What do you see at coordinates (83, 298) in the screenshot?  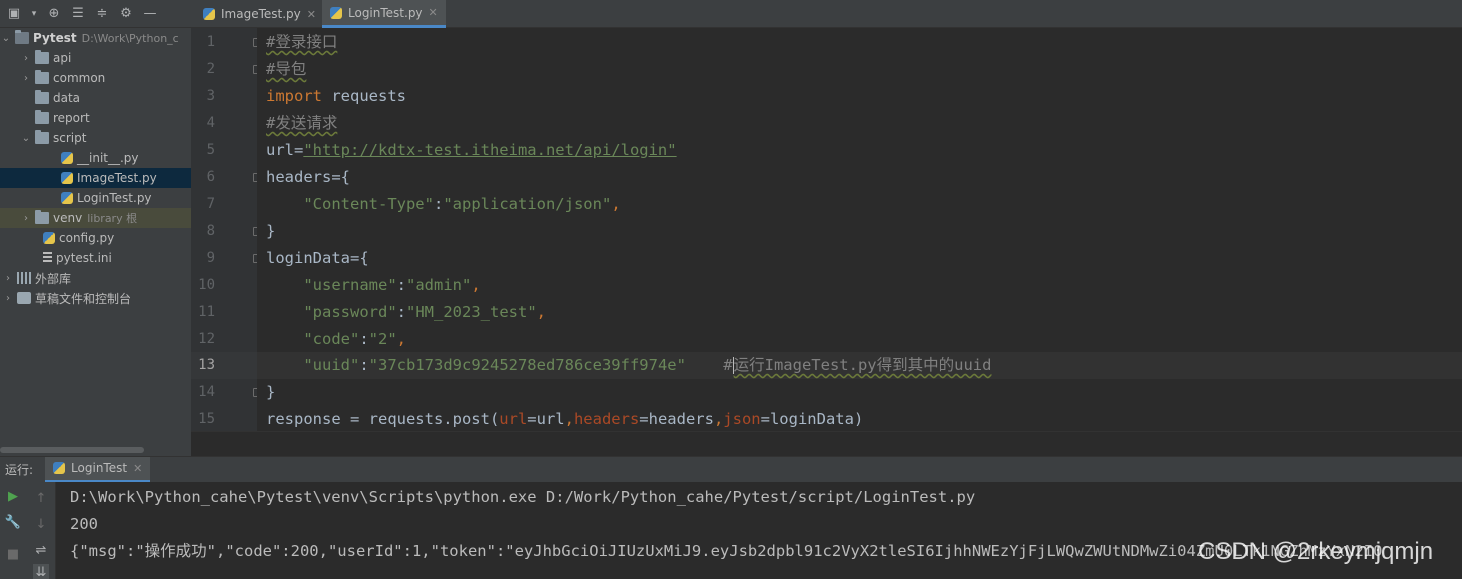 I see `tree-item-label: 草稿文件和控制台` at bounding box center [83, 298].